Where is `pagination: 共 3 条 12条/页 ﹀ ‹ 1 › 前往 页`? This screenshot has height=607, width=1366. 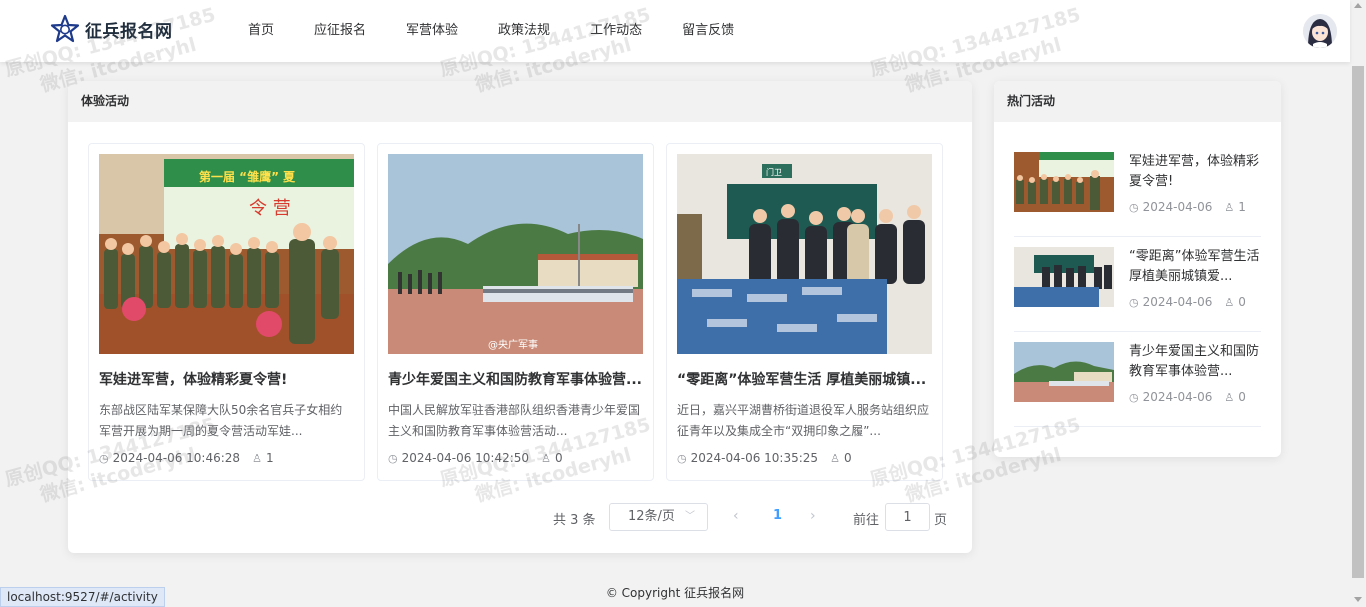
pagination: 共 3 条 12条/页 ﹀ ‹ 1 › 前往 页 is located at coordinates (520, 517).